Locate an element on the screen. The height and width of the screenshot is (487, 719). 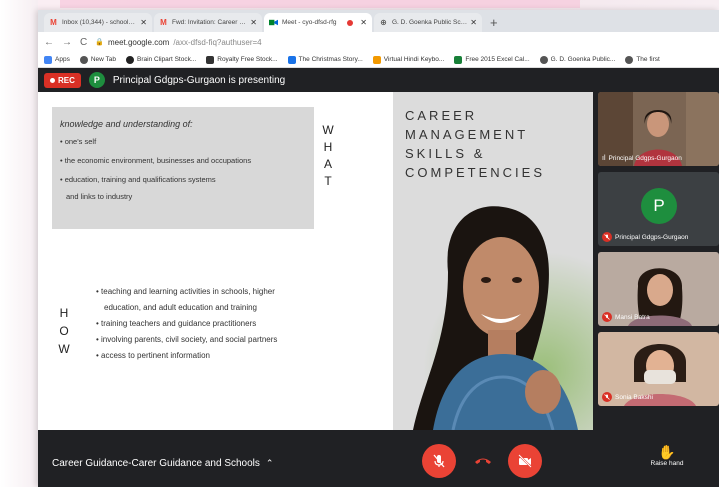
top-backdrop is located at coordinates (320, 4).